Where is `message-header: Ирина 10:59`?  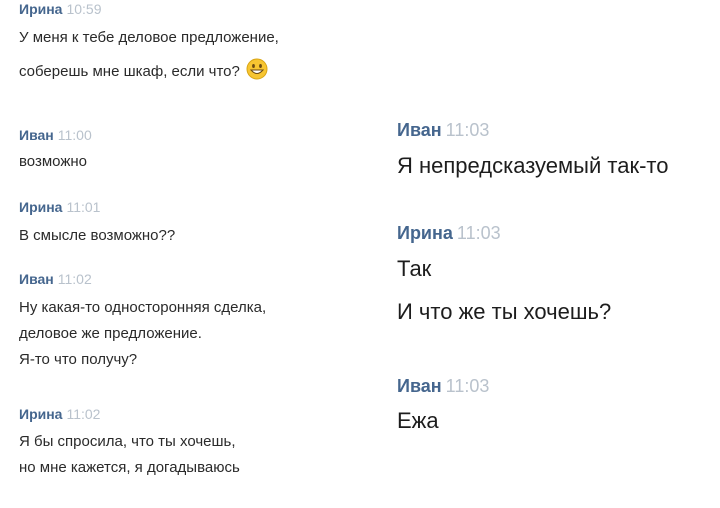 message-header: Ирина 10:59 is located at coordinates (149, 9).